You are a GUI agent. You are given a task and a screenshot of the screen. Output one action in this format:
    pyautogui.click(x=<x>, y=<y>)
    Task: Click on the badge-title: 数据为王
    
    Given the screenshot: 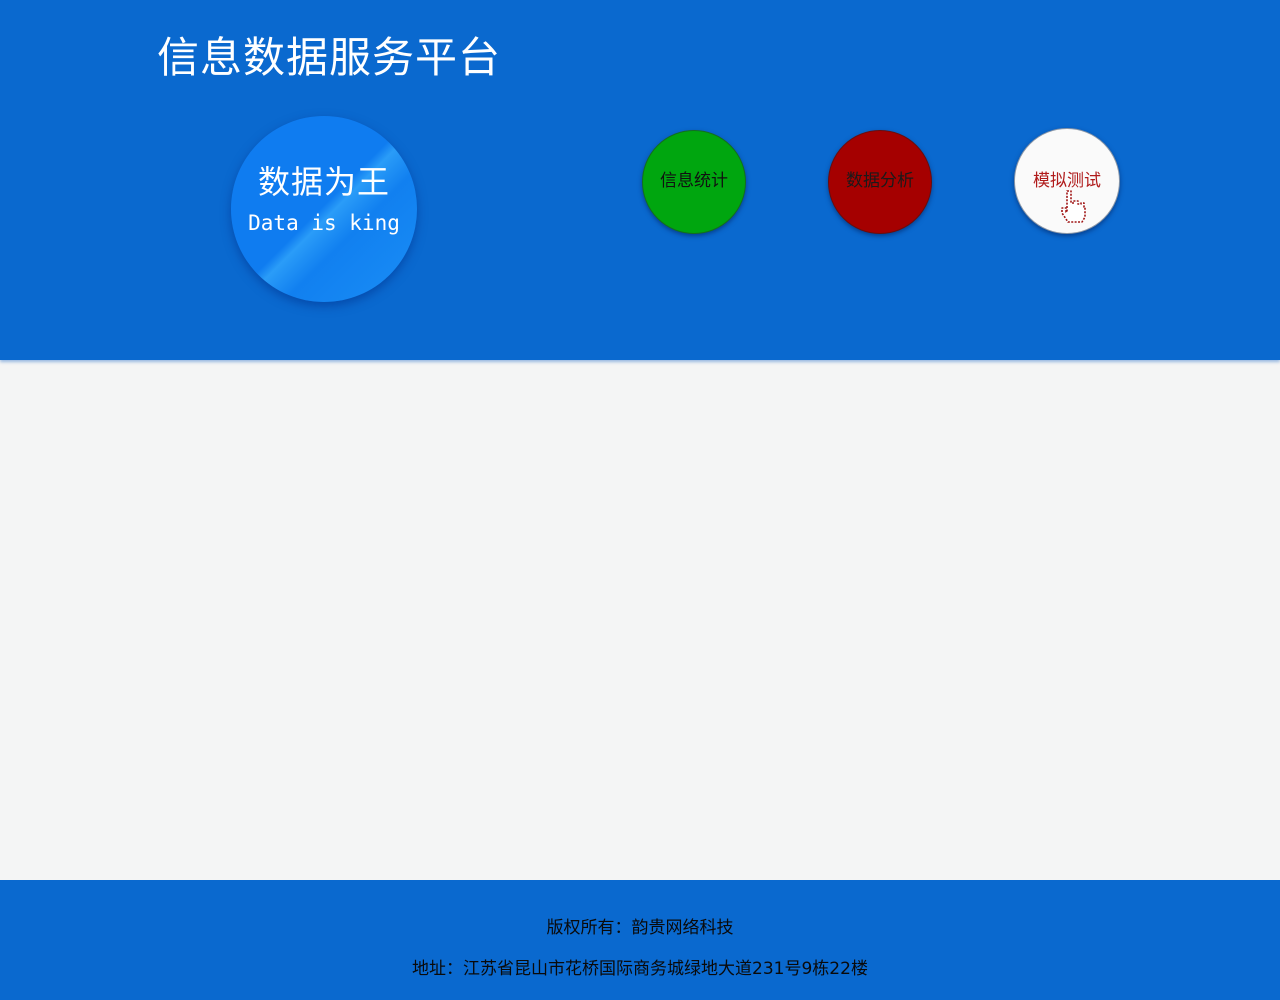 What is the action you would take?
    pyautogui.click(x=323, y=182)
    